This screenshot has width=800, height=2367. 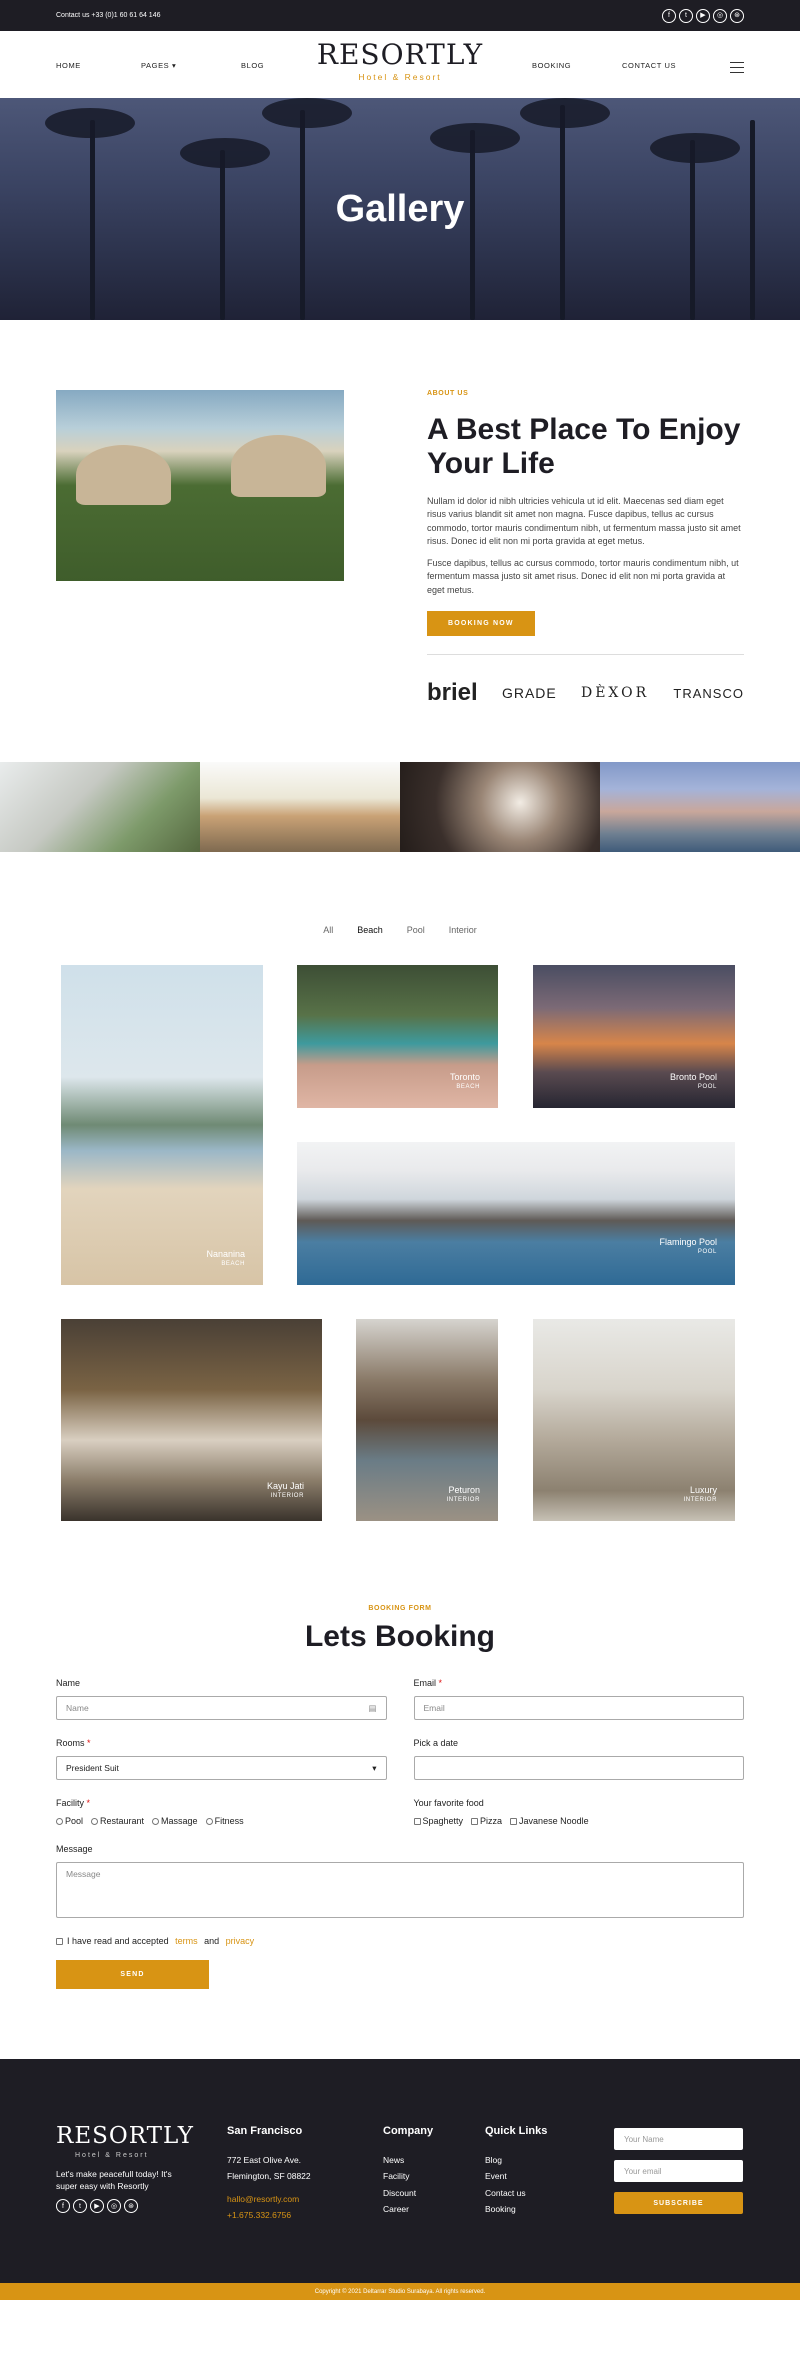 What do you see at coordinates (370, 930) in the screenshot?
I see `filter-beach: Beach` at bounding box center [370, 930].